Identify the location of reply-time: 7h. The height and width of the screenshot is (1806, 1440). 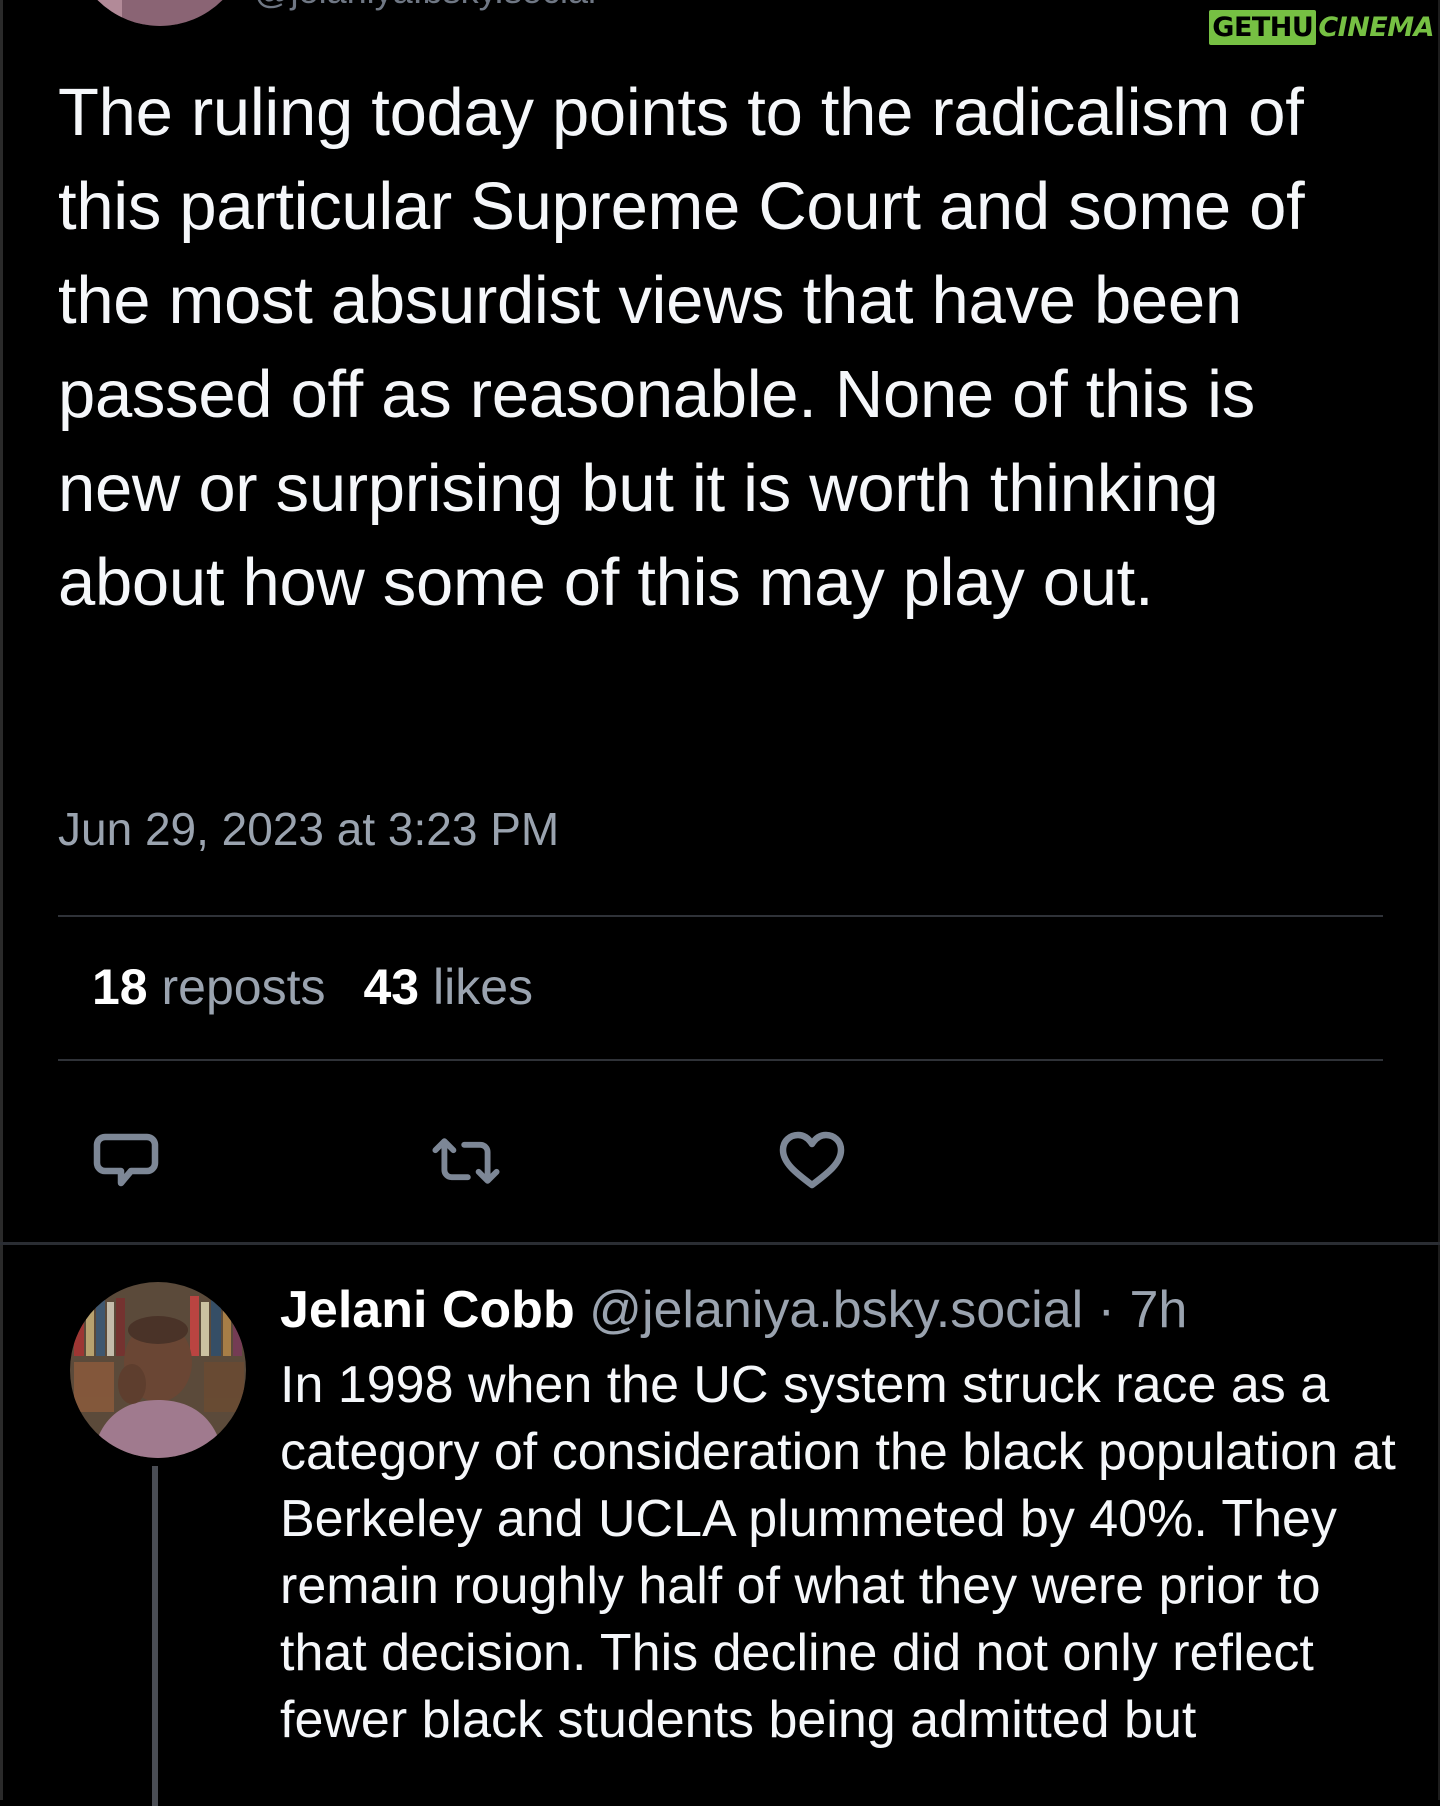
(1158, 1310).